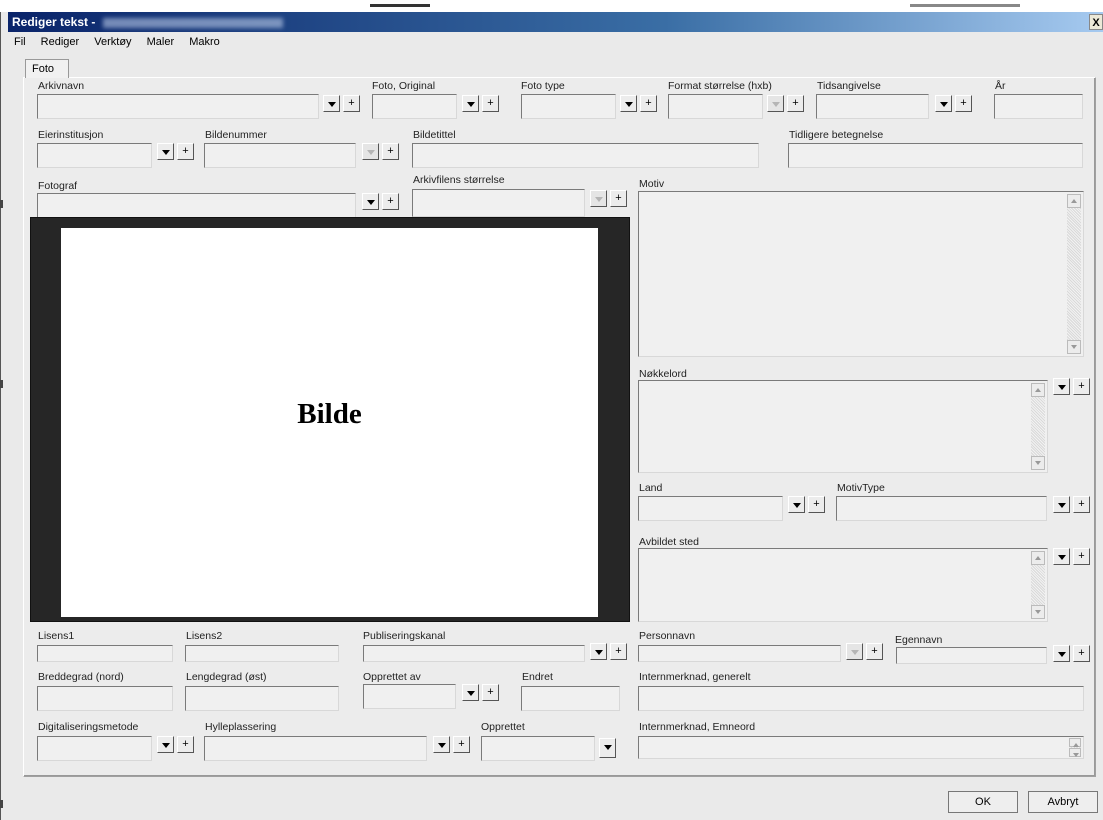 This screenshot has height=820, width=1103. What do you see at coordinates (1074, 274) in the screenshot?
I see `motiv-scrollbar` at bounding box center [1074, 274].